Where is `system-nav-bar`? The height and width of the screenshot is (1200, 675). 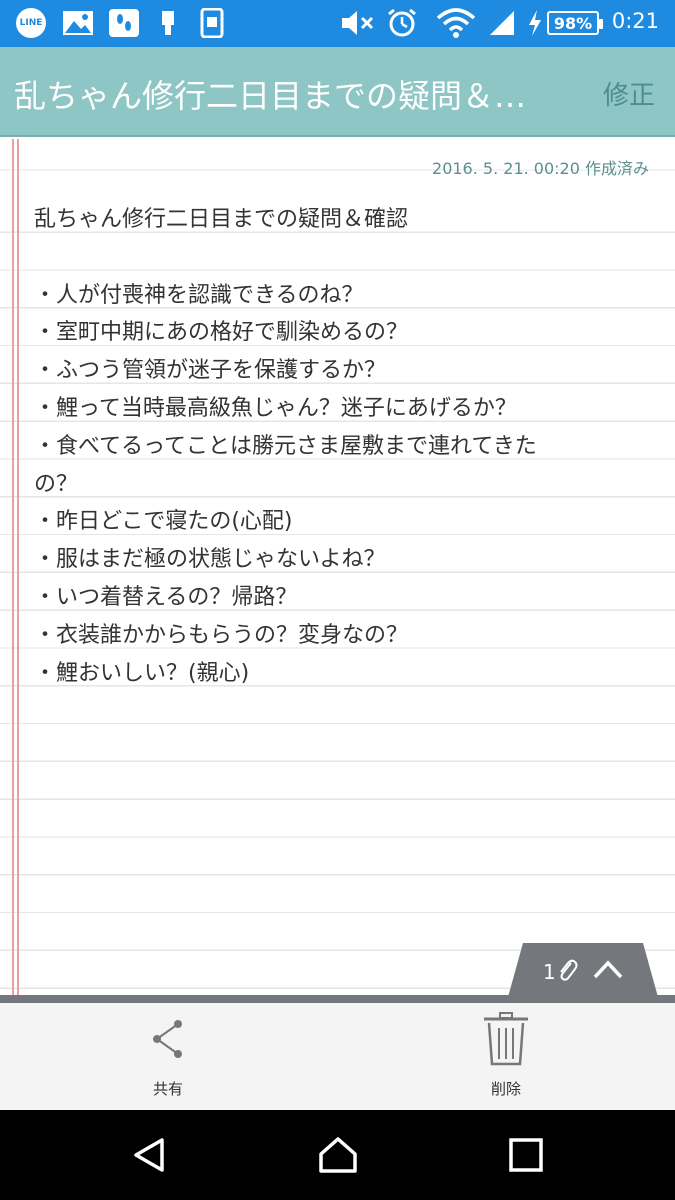 system-nav-bar is located at coordinates (337, 1155).